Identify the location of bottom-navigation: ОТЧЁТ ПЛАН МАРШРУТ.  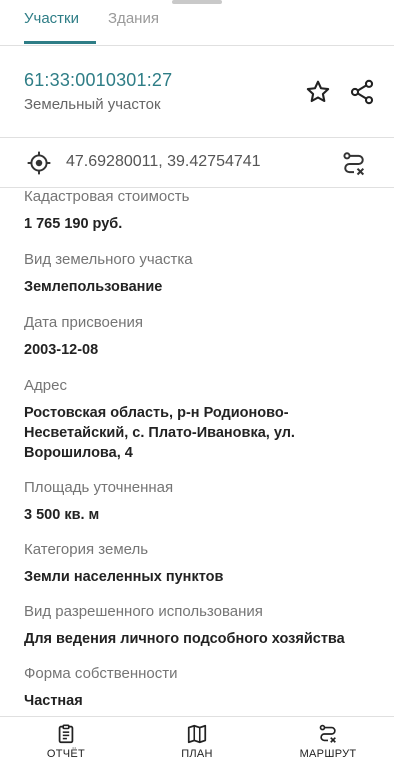
(197, 741).